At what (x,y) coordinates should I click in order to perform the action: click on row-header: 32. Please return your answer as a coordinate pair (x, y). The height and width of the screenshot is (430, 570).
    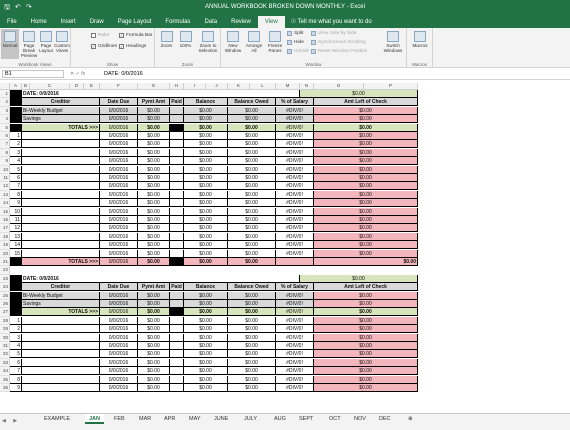
    Looking at the image, I should click on (5, 354).